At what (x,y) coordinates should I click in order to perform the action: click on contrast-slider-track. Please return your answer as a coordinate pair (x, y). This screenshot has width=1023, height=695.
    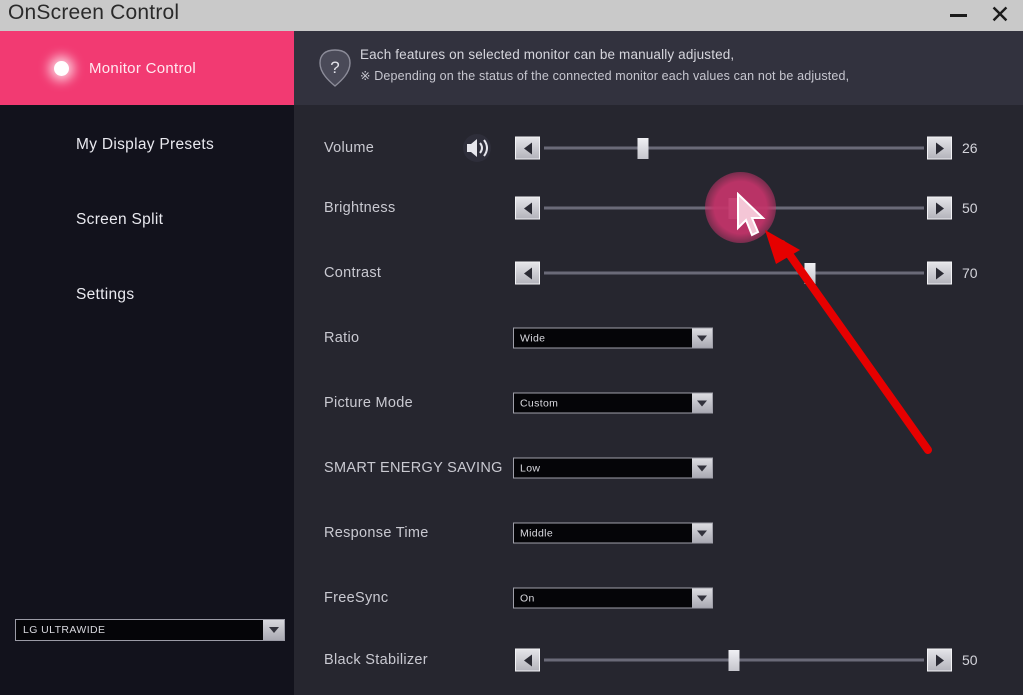
    Looking at the image, I should click on (734, 273).